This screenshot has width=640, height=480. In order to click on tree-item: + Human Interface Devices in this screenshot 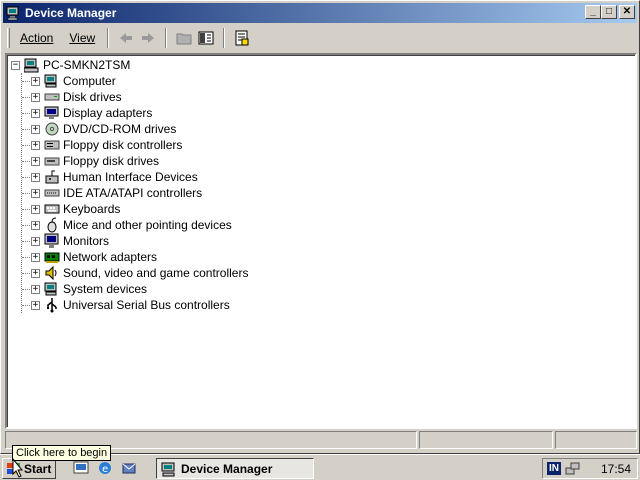, I will do `click(114, 177)`.